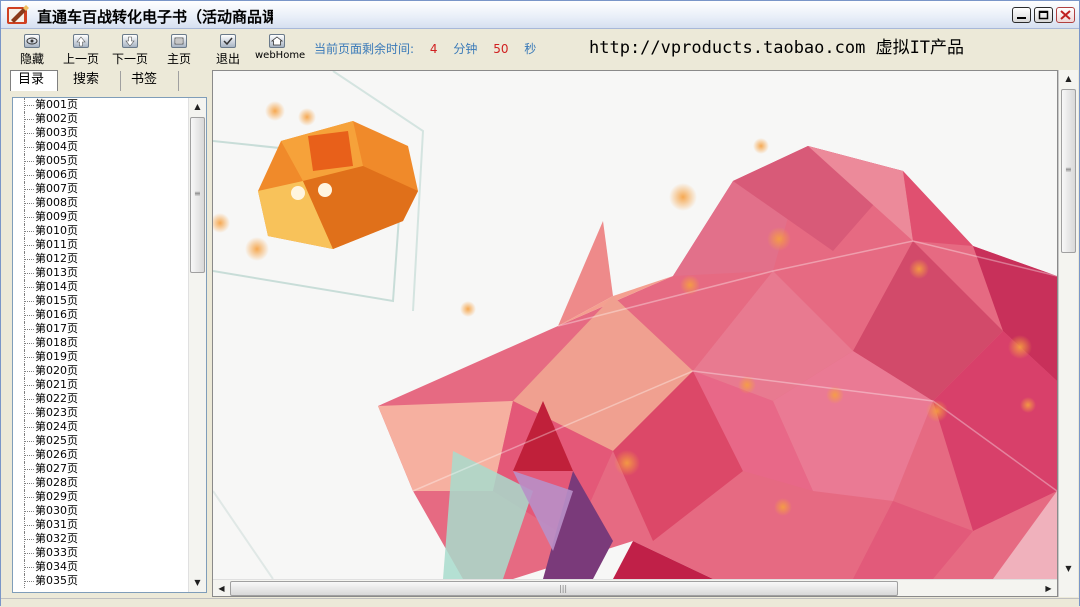  Describe the element at coordinates (100, 497) in the screenshot. I see `tree-item: 第029页` at that location.